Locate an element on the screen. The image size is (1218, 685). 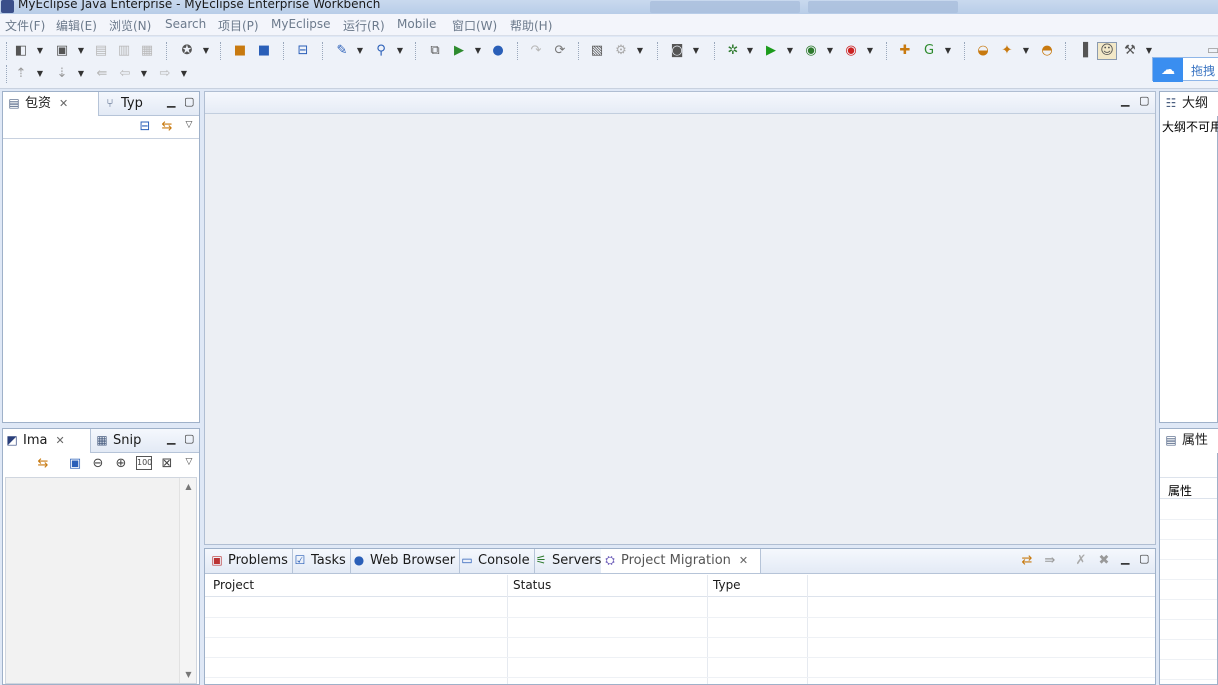
external-tools-dropdown-icon: ▼ is located at coordinates (870, 51).